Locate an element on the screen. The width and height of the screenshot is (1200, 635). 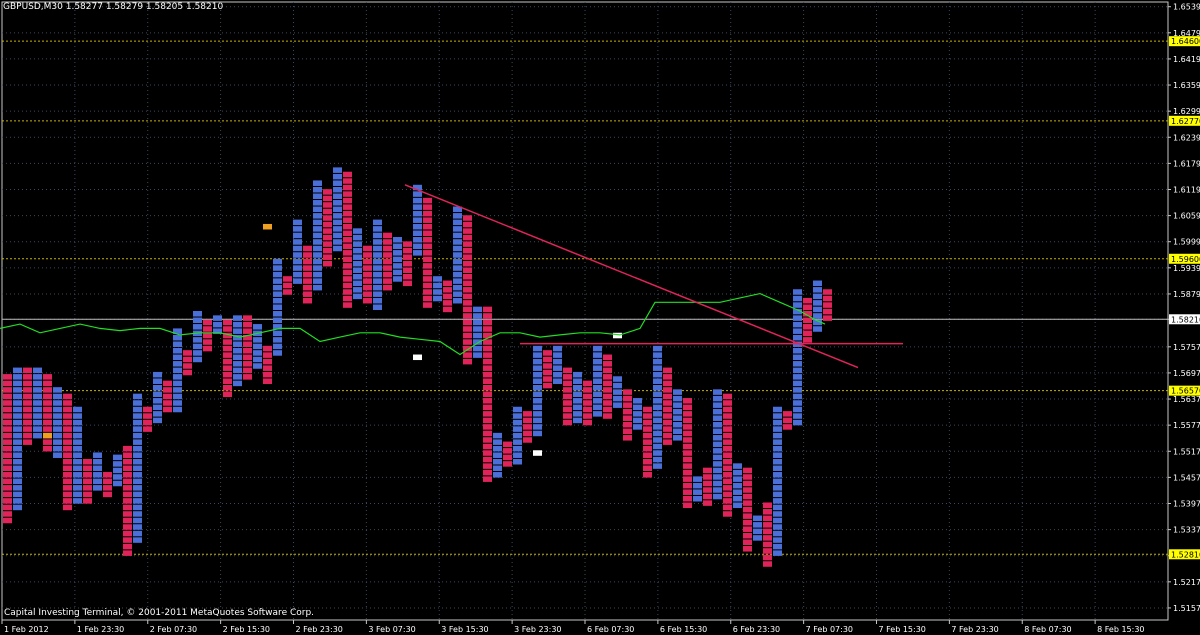
y-tick-label: 1.60592 is located at coordinates (1186, 216).